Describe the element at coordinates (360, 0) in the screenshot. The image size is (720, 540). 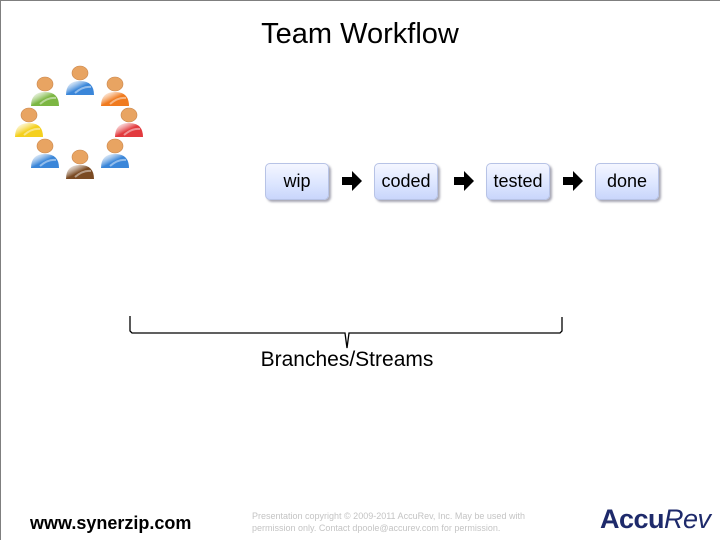
I see `slide-frame-top-border` at that location.